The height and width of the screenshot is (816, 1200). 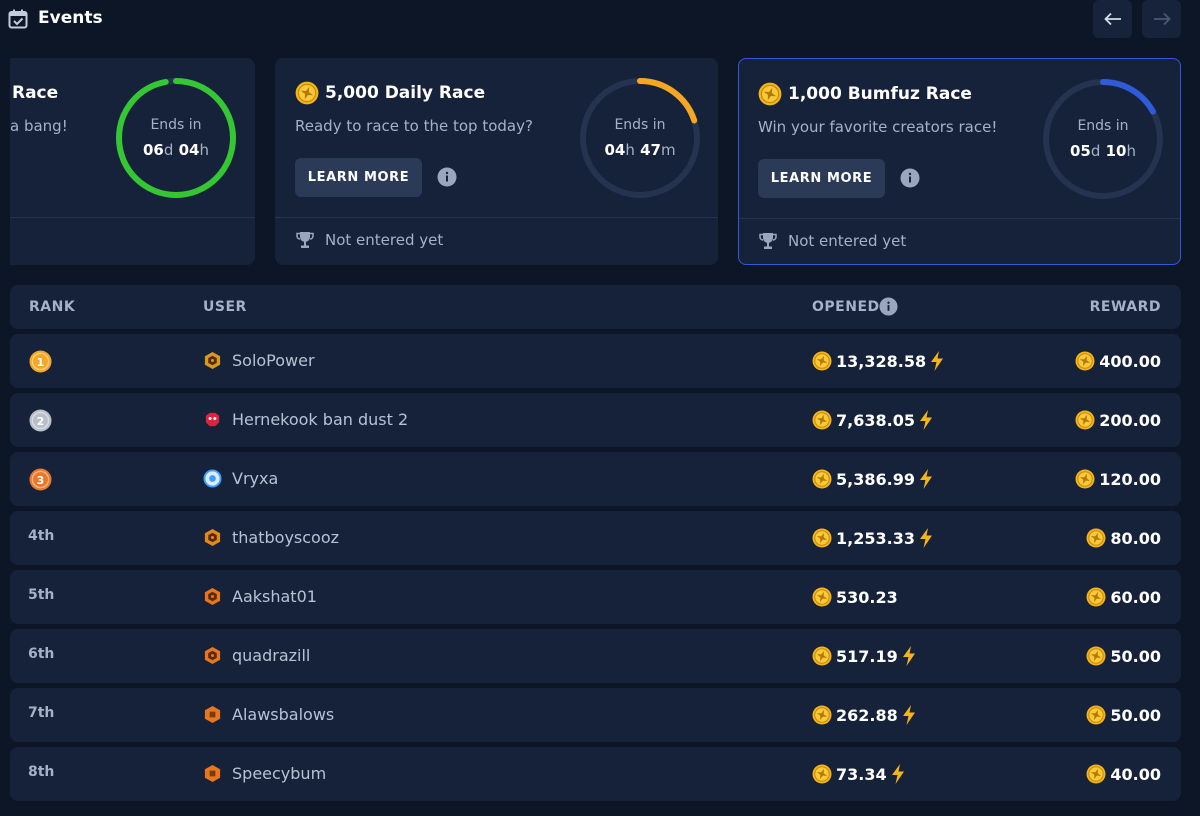 What do you see at coordinates (861, 774) in the screenshot?
I see `opened-value: 73.34` at bounding box center [861, 774].